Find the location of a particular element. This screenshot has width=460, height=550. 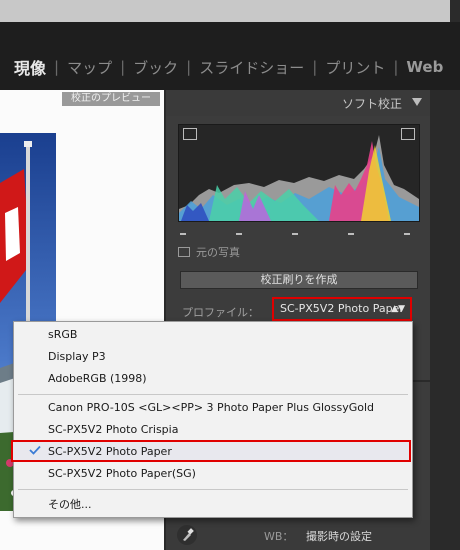

module-map: マップ is located at coordinates (89, 67).